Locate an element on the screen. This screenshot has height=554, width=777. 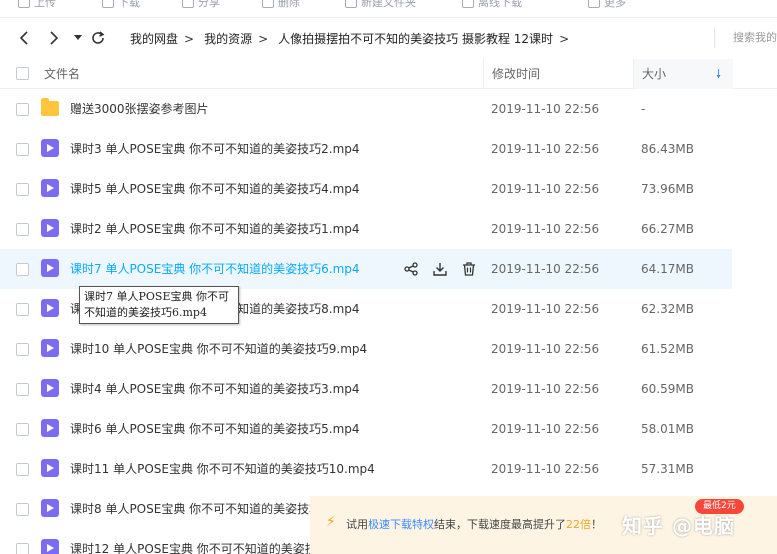
file-name: 课时5 单人POSE宝典 你不可不知道的美姿技巧4.mp4 is located at coordinates (215, 189).